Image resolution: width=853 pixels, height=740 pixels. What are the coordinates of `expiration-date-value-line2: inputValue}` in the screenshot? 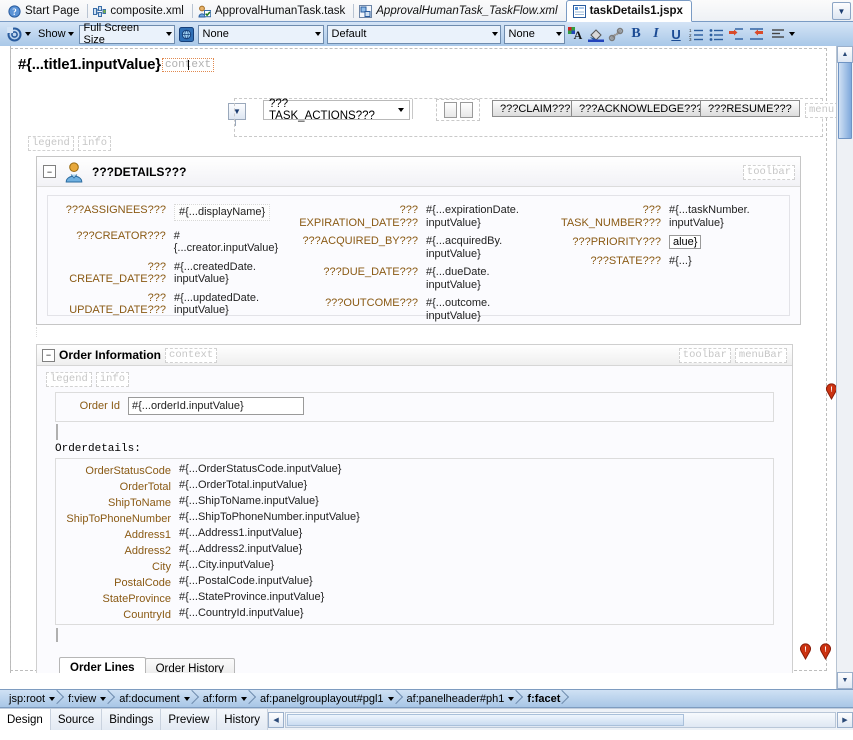 It's located at (453, 222).